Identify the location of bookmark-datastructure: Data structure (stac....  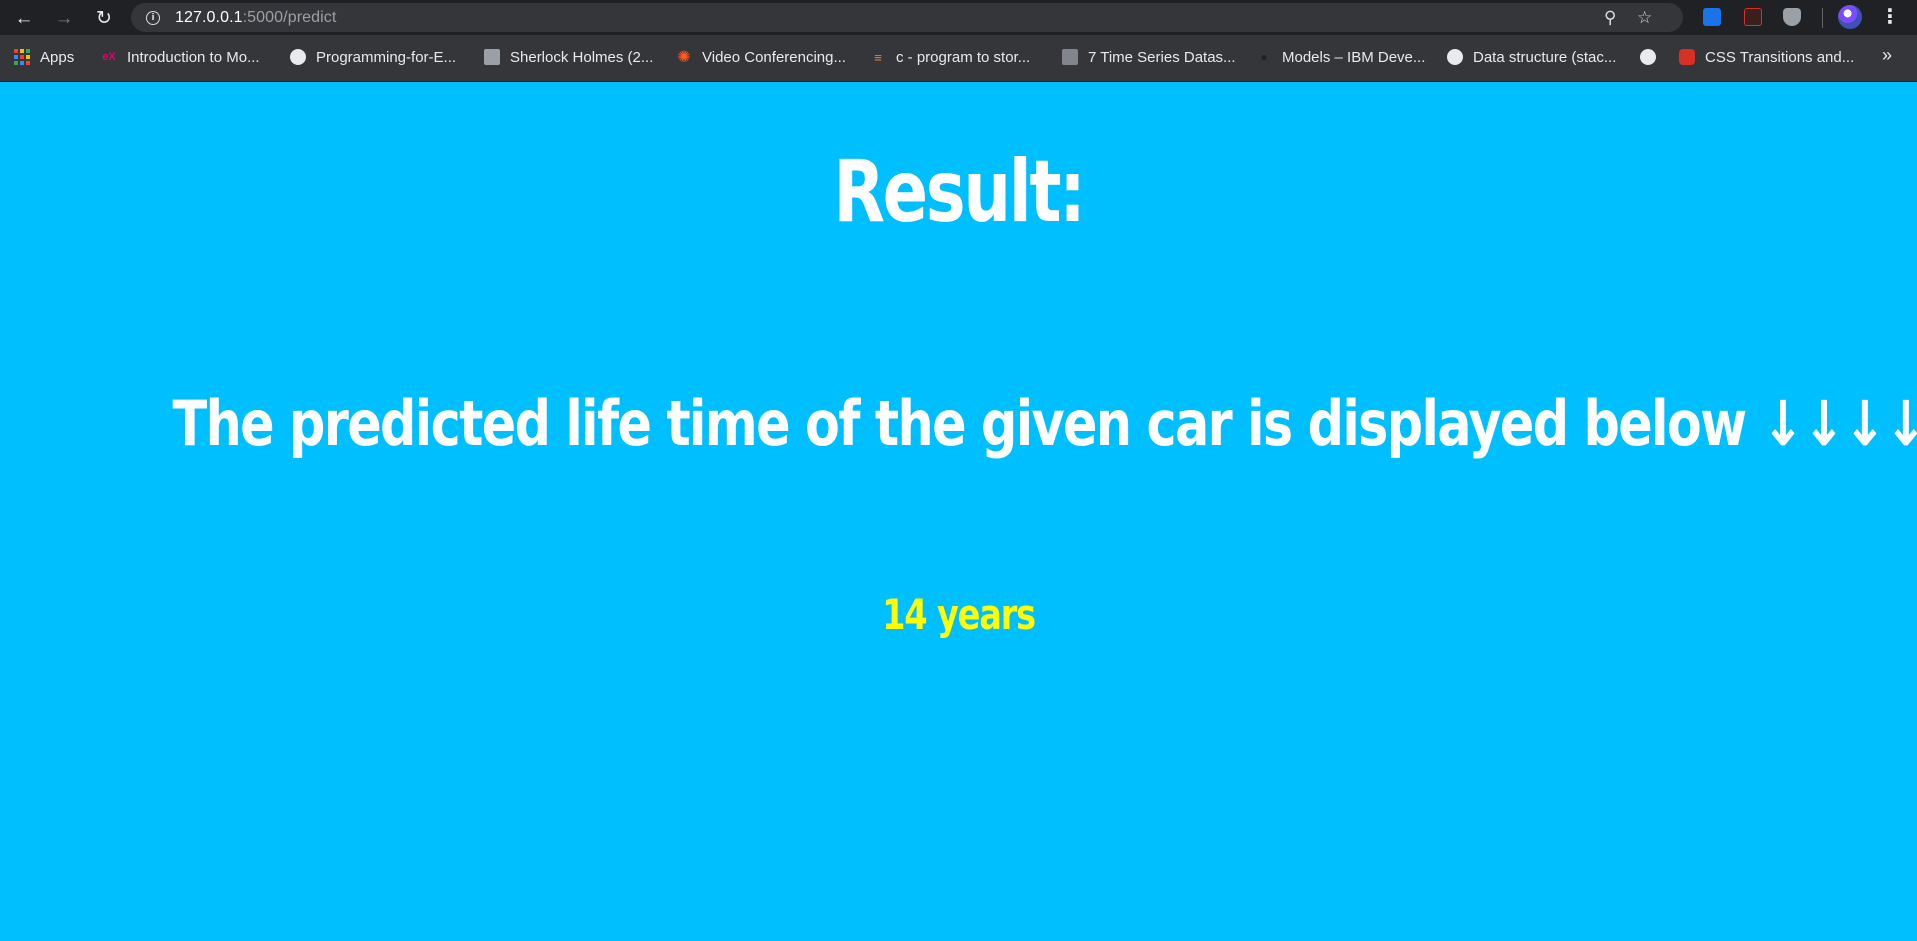
(1531, 57).